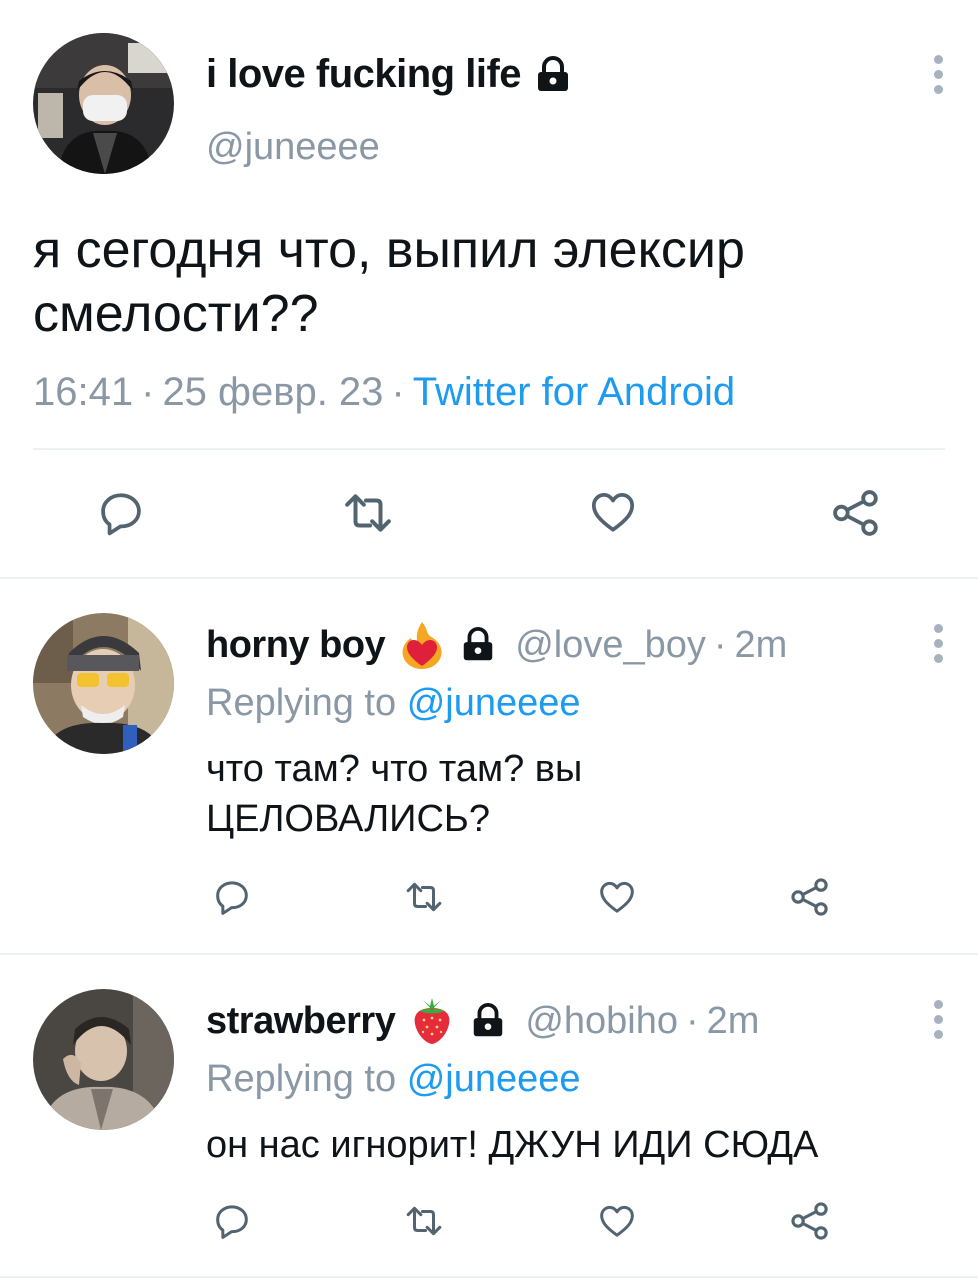 The image size is (978, 1280). I want to click on tweet-text-line: я сегодня что, выпил элексир, so click(389, 250).